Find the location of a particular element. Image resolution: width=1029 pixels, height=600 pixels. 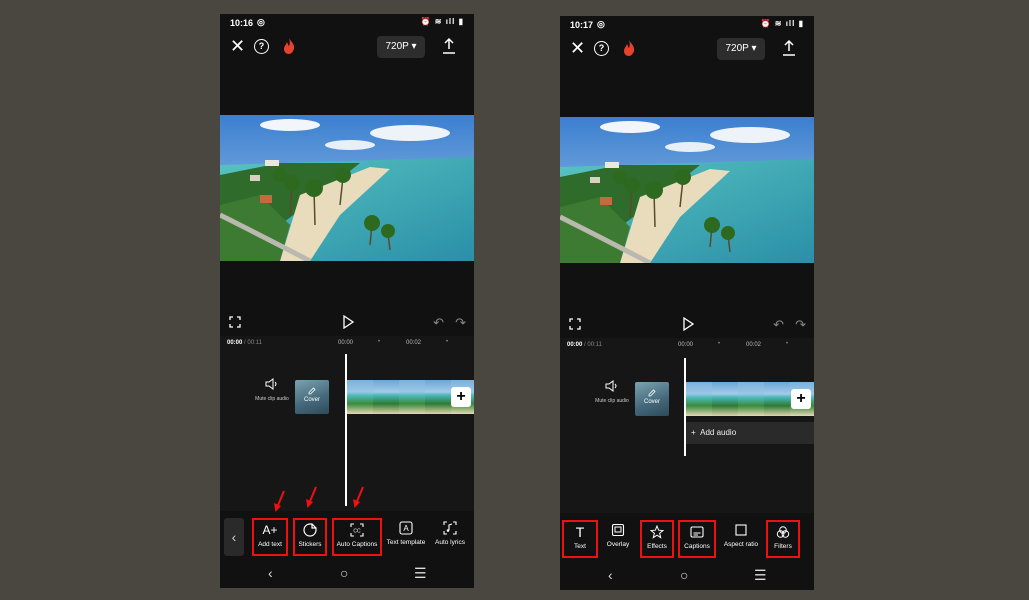

effects-icon is located at coordinates (657, 532).